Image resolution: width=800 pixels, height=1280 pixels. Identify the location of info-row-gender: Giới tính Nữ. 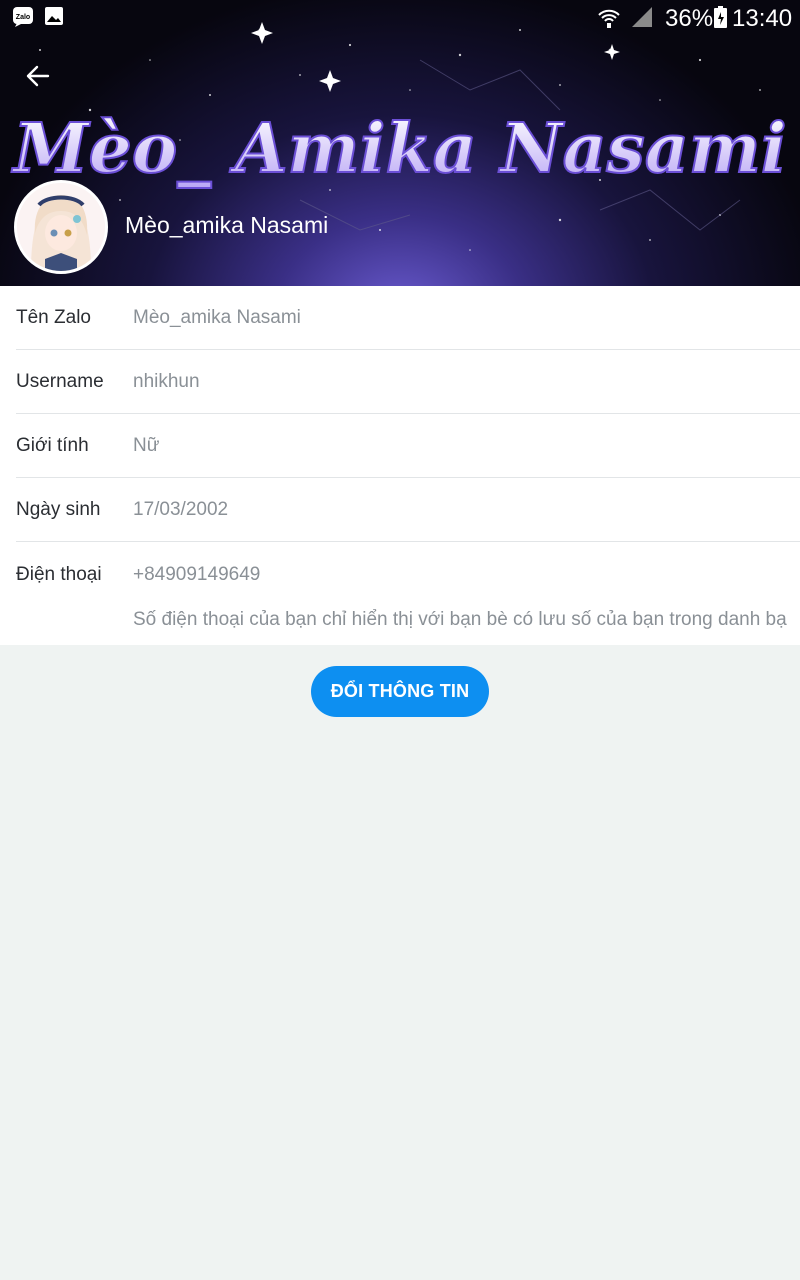
(408, 446).